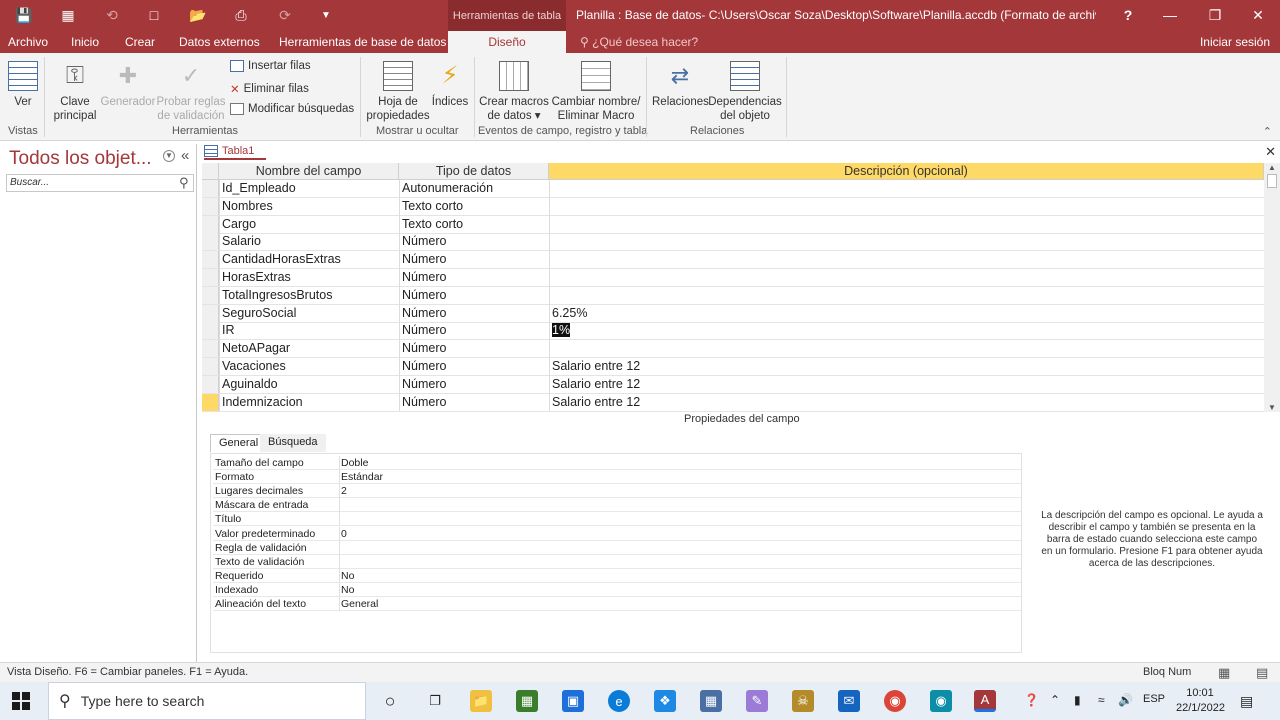 The image size is (1280, 720). What do you see at coordinates (733, 402) in the screenshot?
I see `table-row: Indemnizacion Número Salario entre 12` at bounding box center [733, 402].